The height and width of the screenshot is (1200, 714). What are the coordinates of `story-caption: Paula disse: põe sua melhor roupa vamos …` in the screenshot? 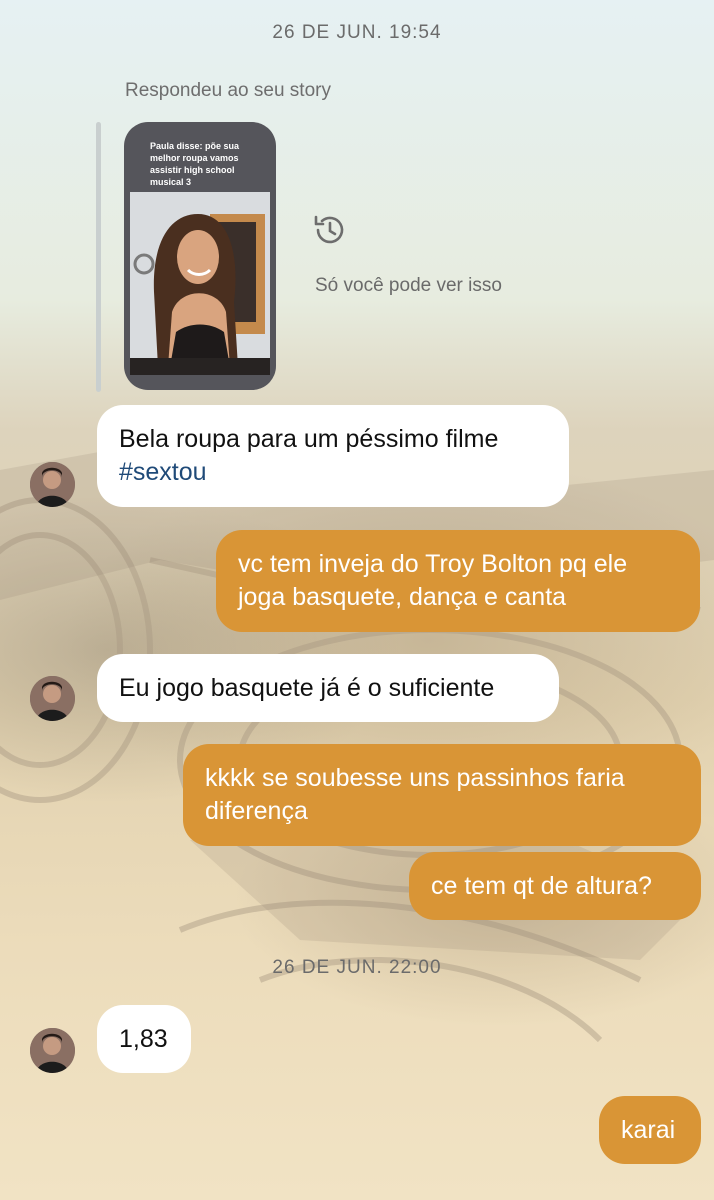 It's located at (195, 164).